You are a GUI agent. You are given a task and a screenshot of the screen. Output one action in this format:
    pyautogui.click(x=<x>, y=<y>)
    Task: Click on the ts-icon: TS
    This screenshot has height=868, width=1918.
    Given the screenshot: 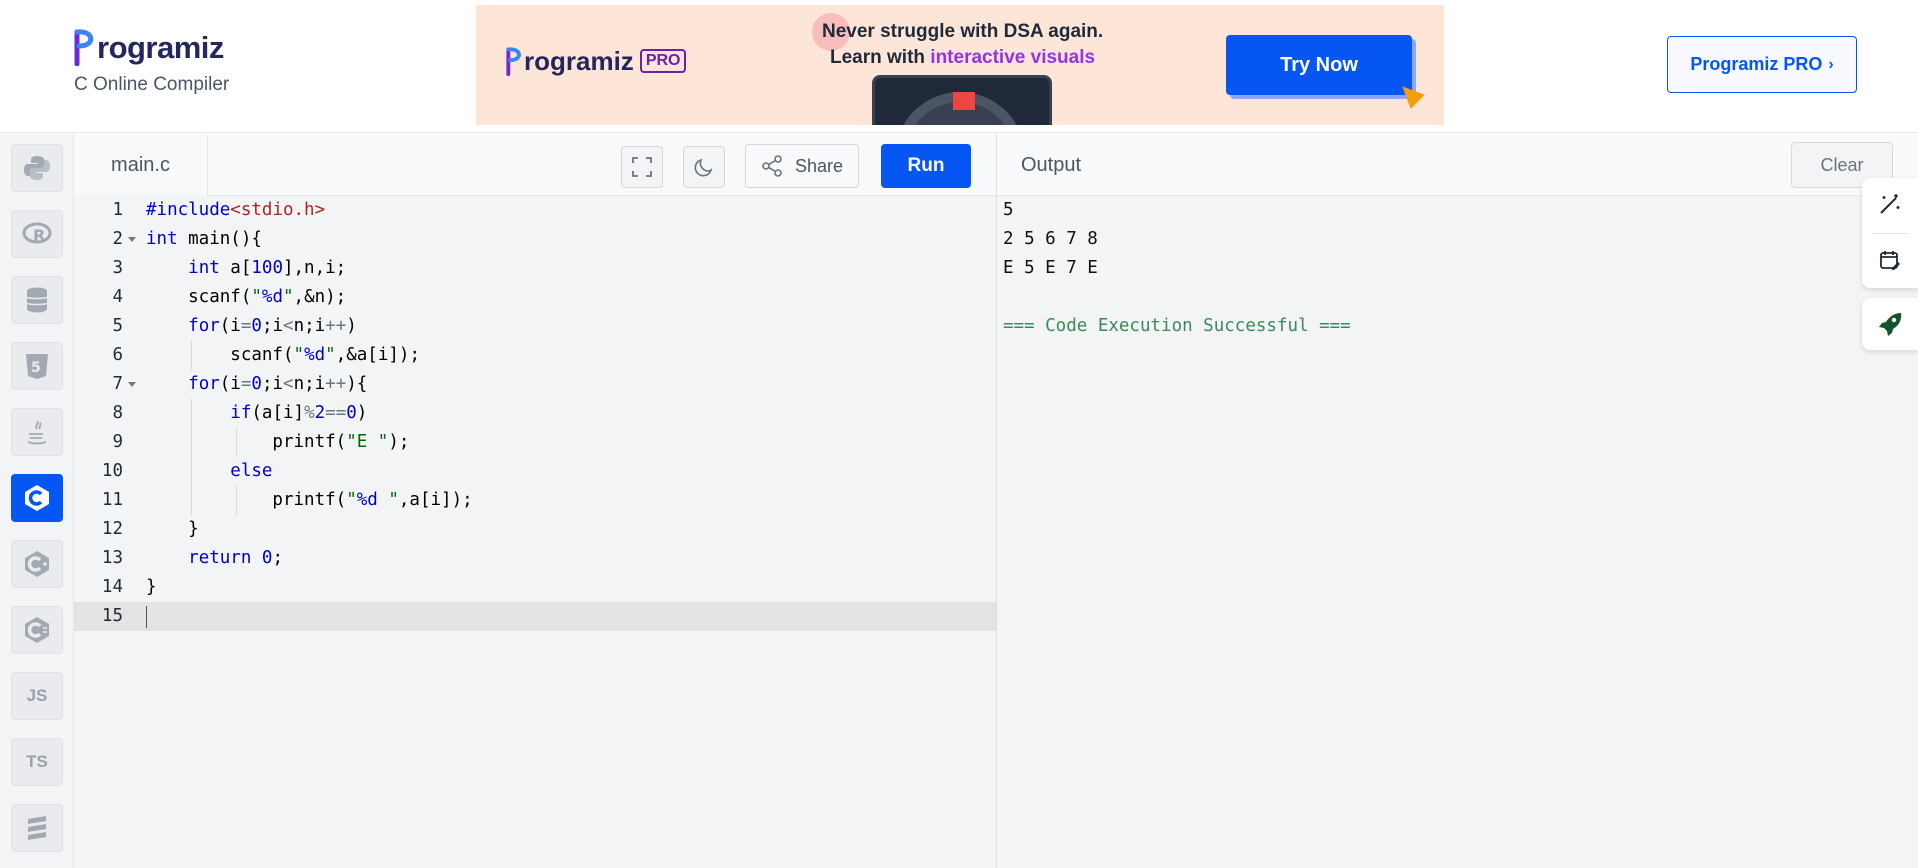 What is the action you would take?
    pyautogui.click(x=37, y=761)
    